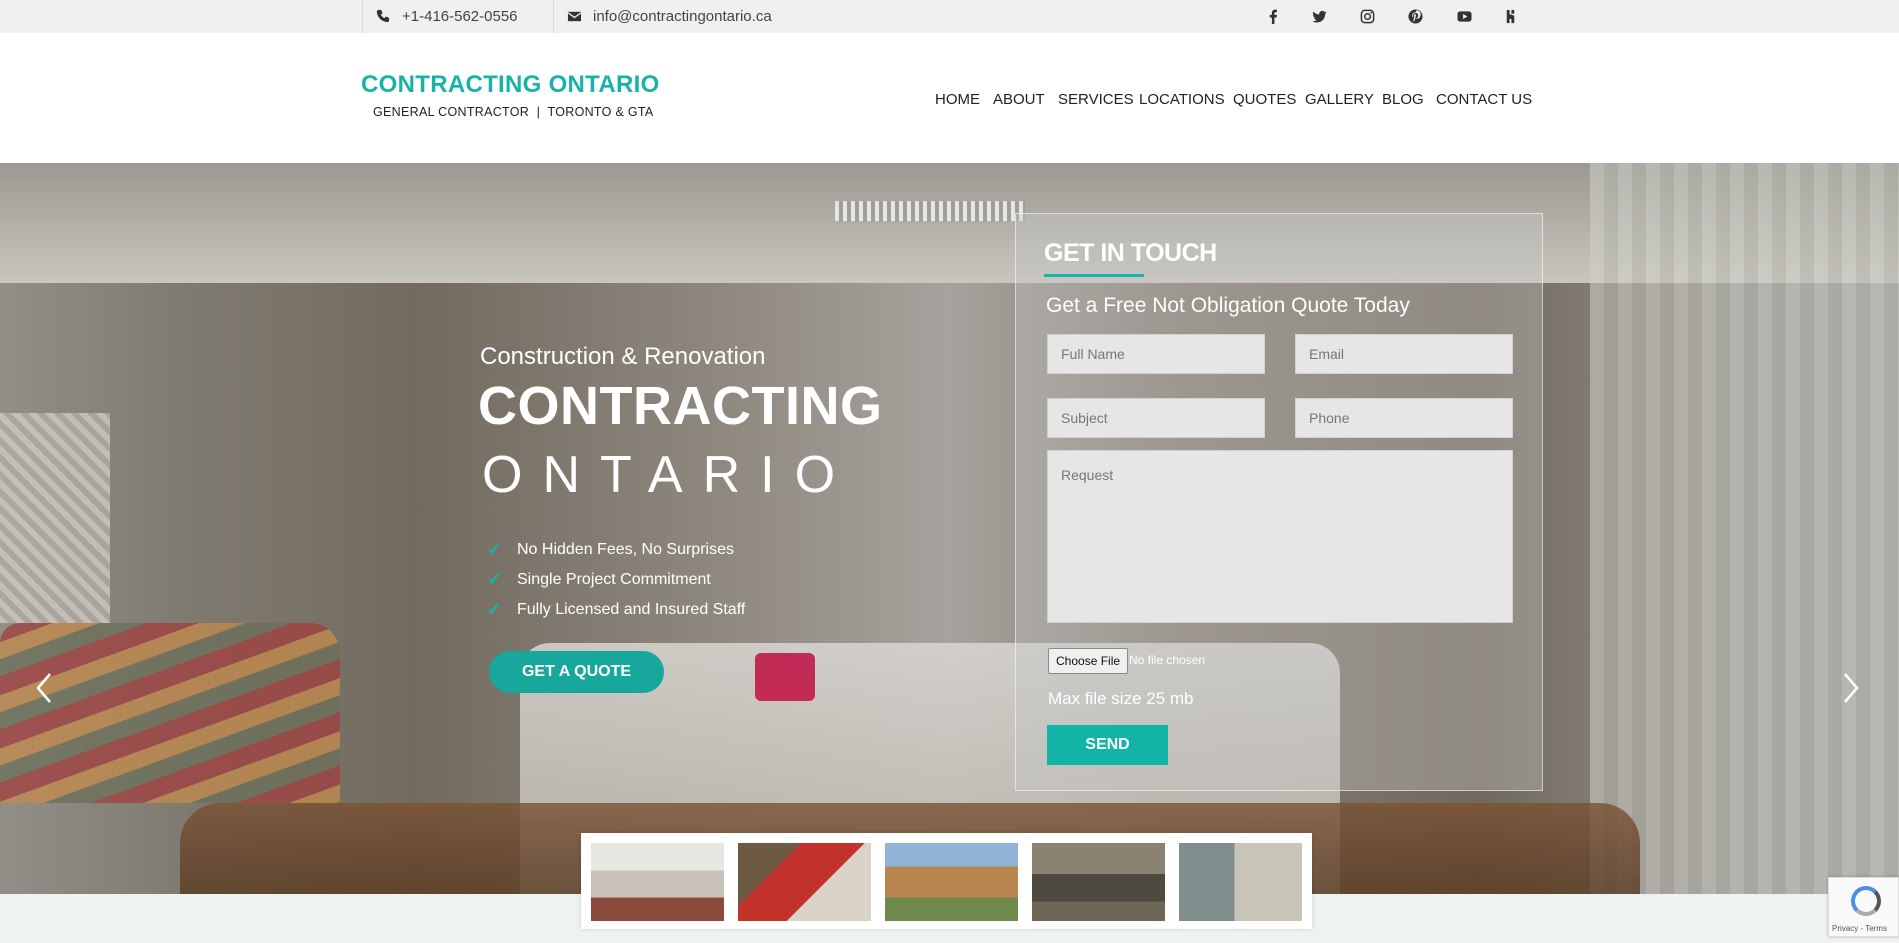 This screenshot has height=943, width=1899. What do you see at coordinates (1167, 660) in the screenshot?
I see `no-file-label: No file chosen` at bounding box center [1167, 660].